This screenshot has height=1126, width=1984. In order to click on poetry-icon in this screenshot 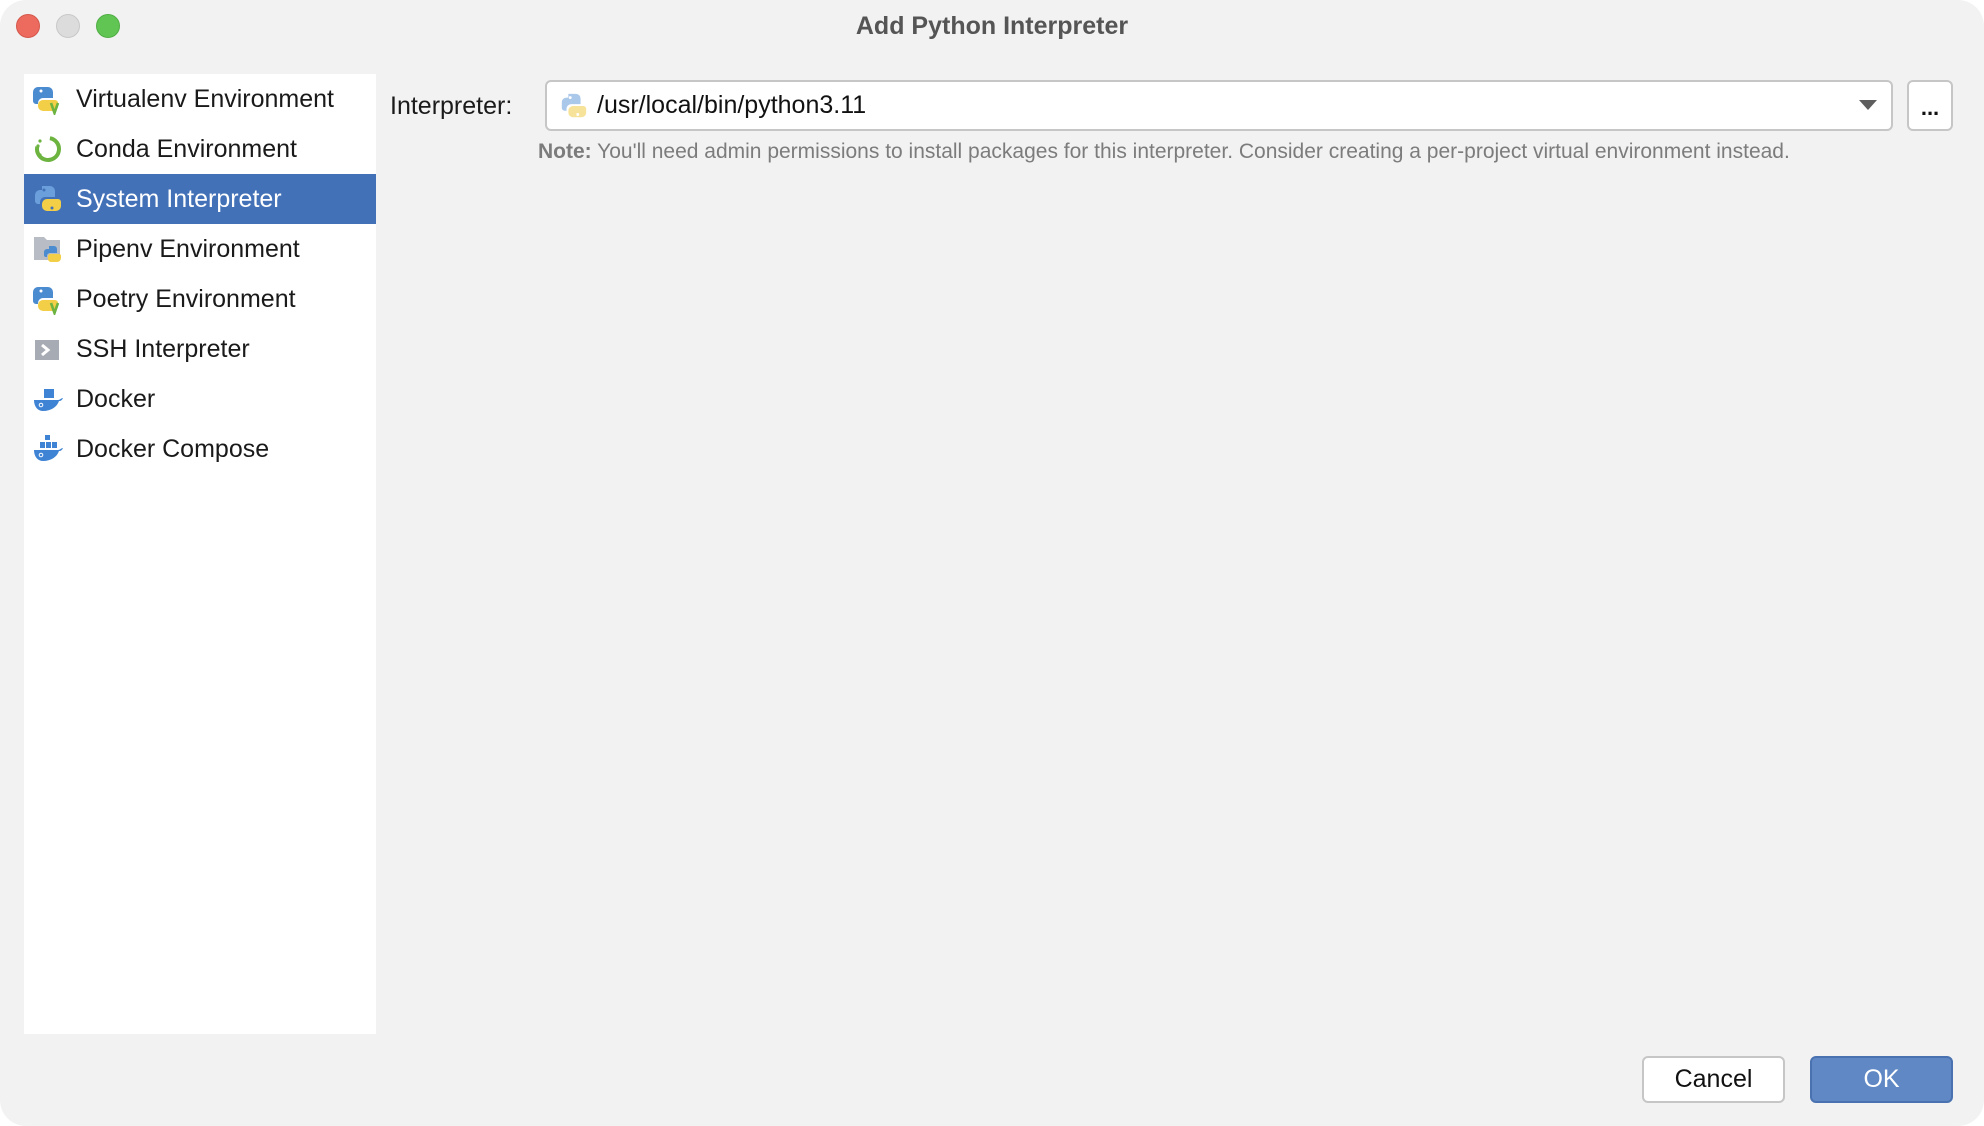, I will do `click(48, 299)`.